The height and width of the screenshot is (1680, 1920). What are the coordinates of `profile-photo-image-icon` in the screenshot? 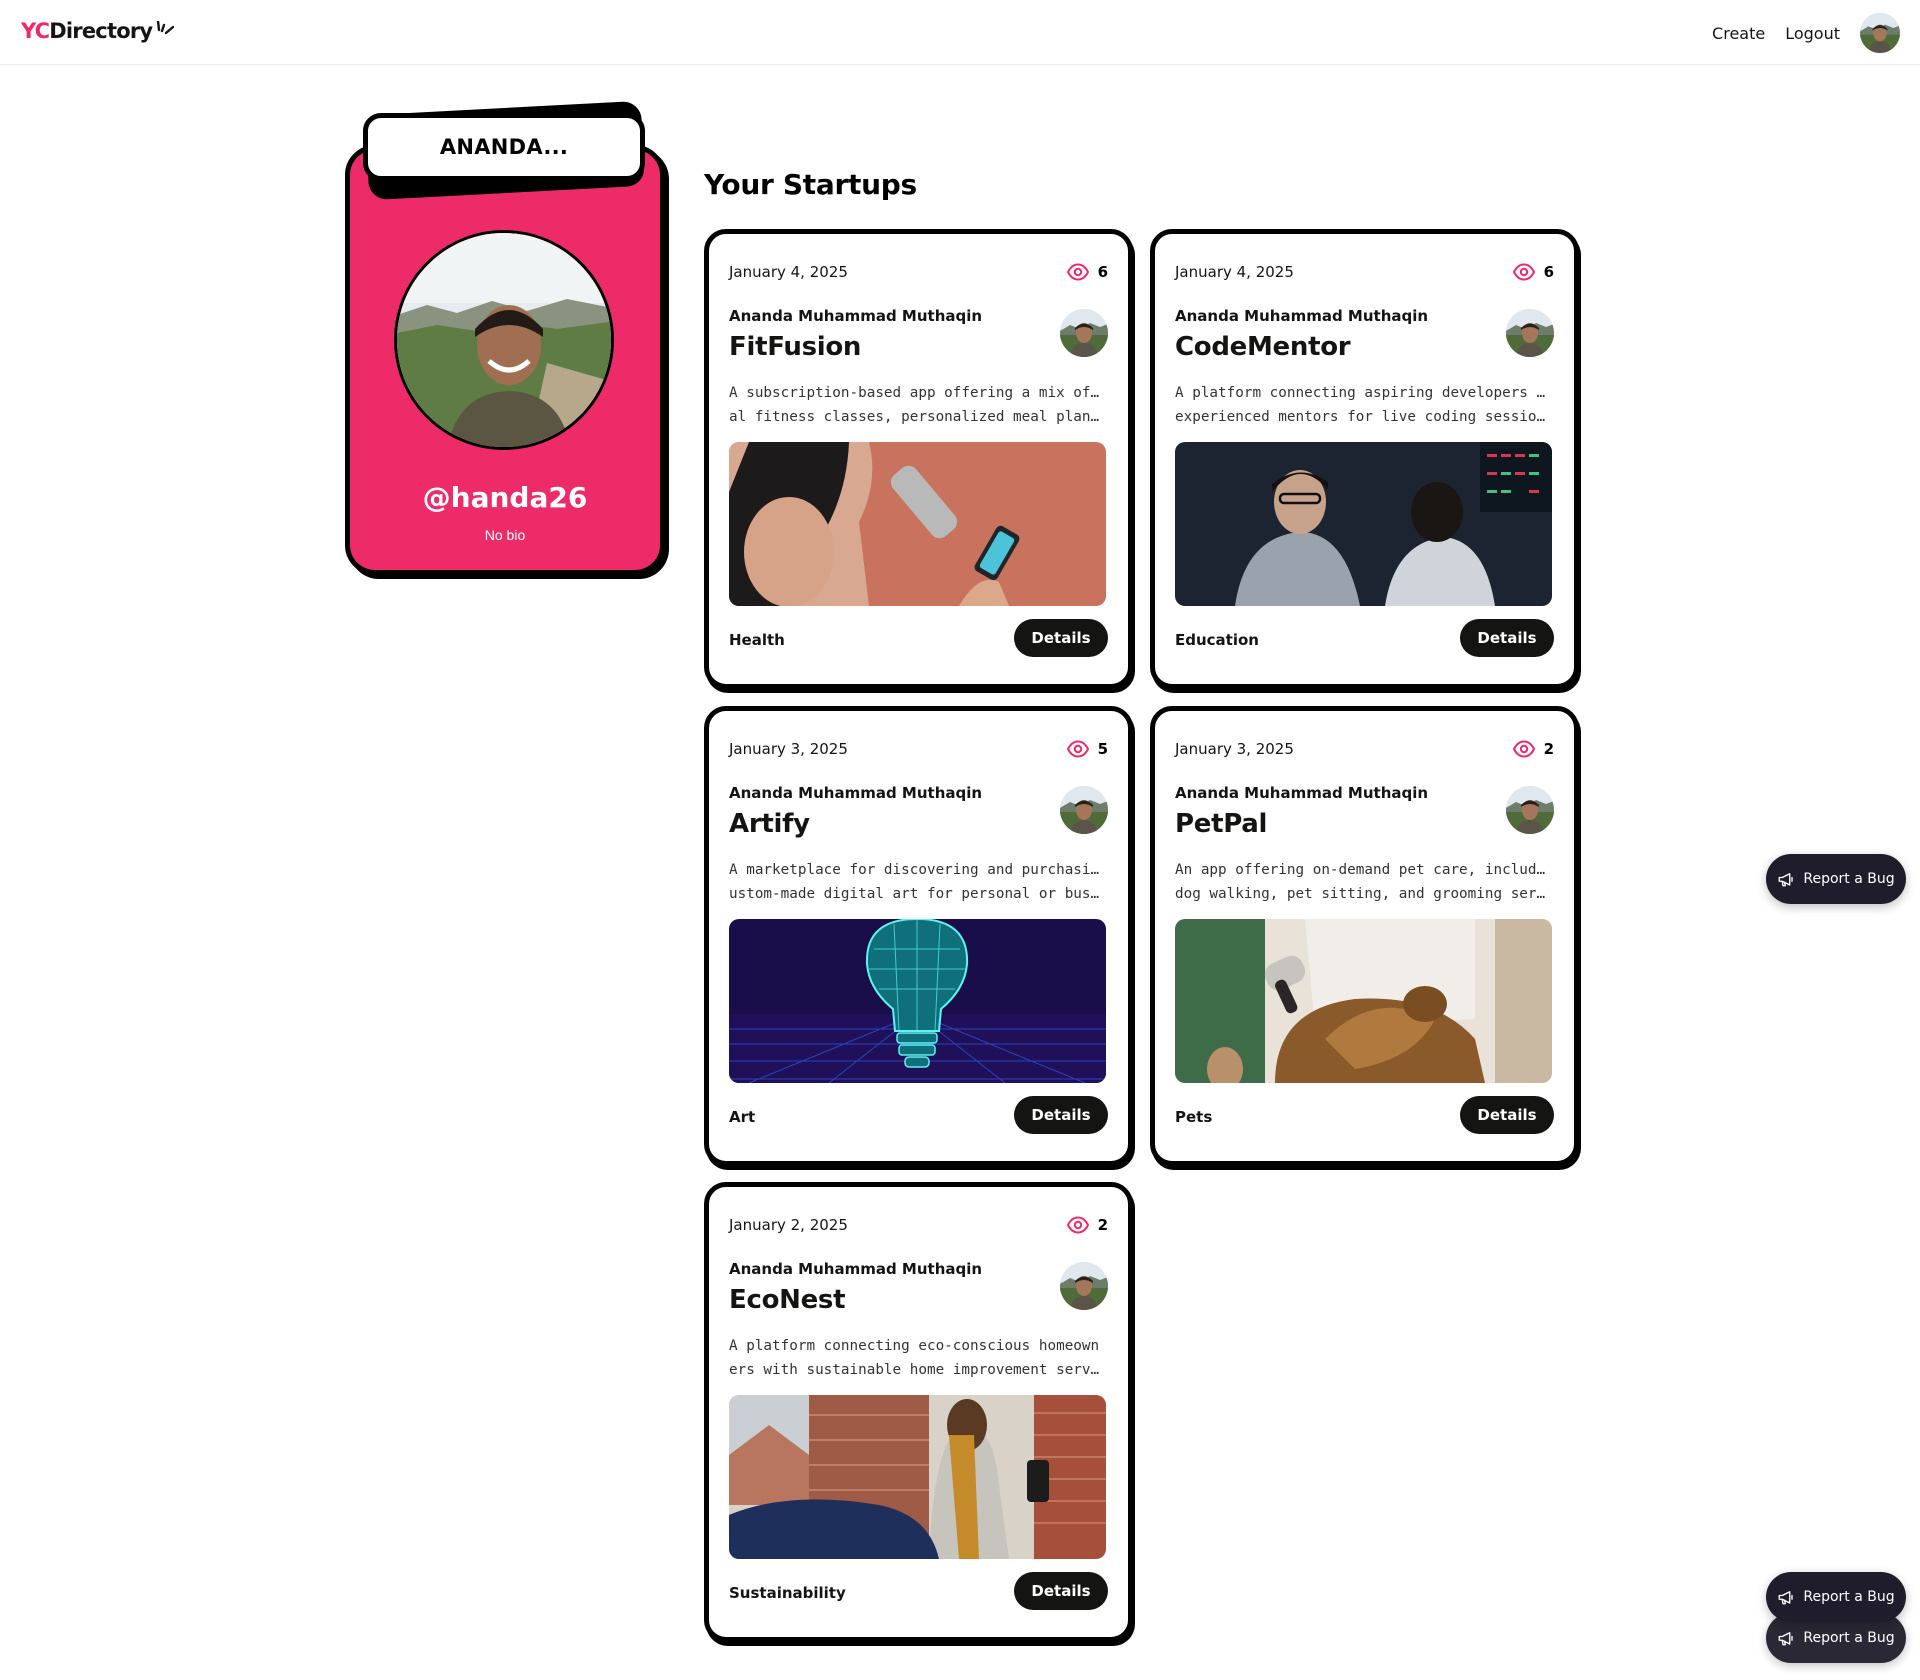 It's located at (504, 340).